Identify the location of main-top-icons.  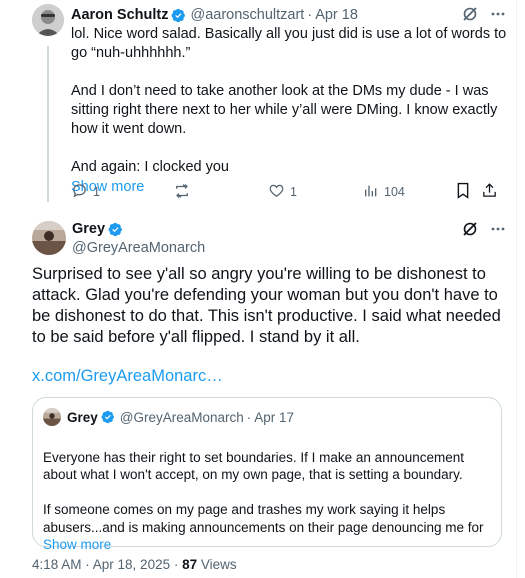
(484, 229).